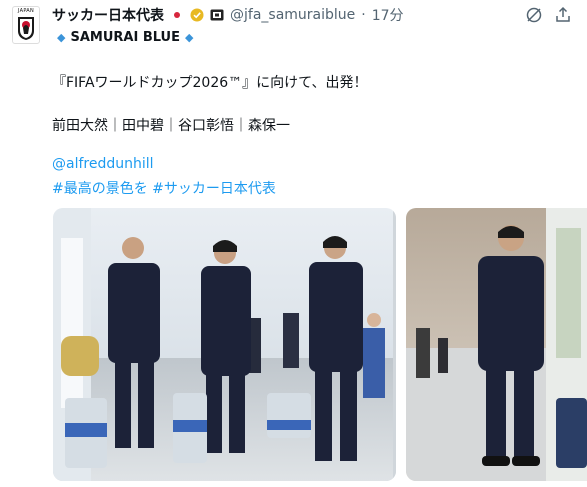 The image size is (587, 487). I want to click on subtitle-text: SAMURAI BLUE, so click(125, 37).